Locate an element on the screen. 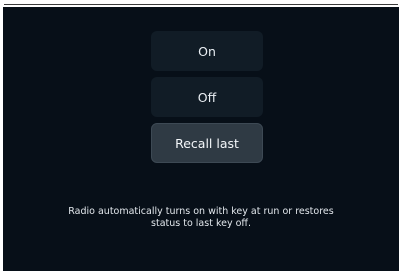 The height and width of the screenshot is (271, 402). option-on-button: On is located at coordinates (207, 51).